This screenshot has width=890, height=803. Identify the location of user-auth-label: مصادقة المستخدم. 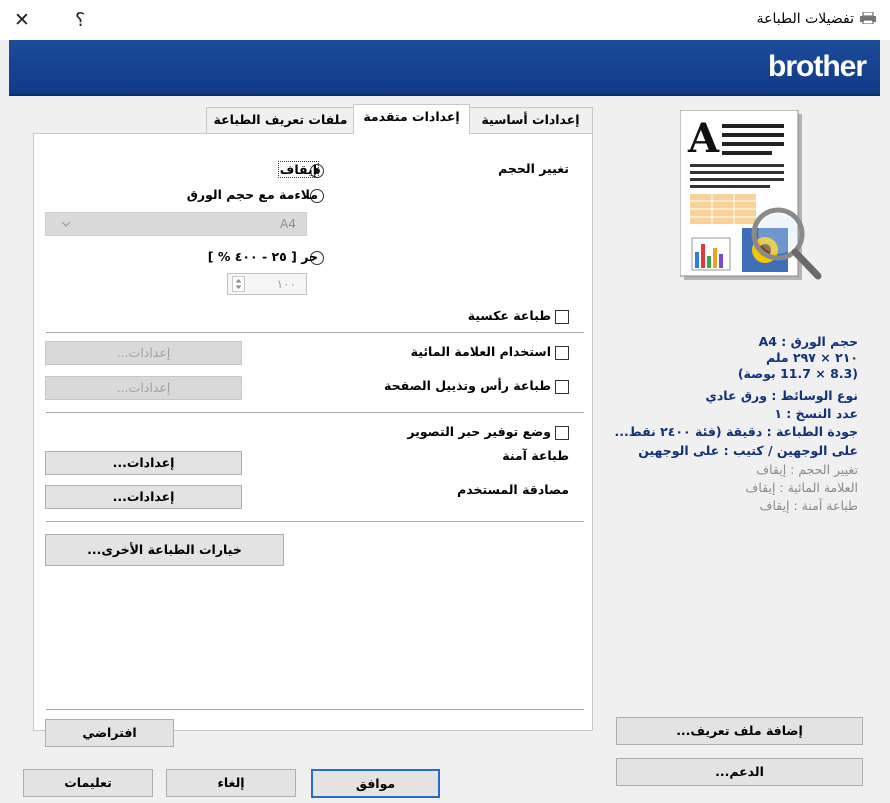
(513, 489).